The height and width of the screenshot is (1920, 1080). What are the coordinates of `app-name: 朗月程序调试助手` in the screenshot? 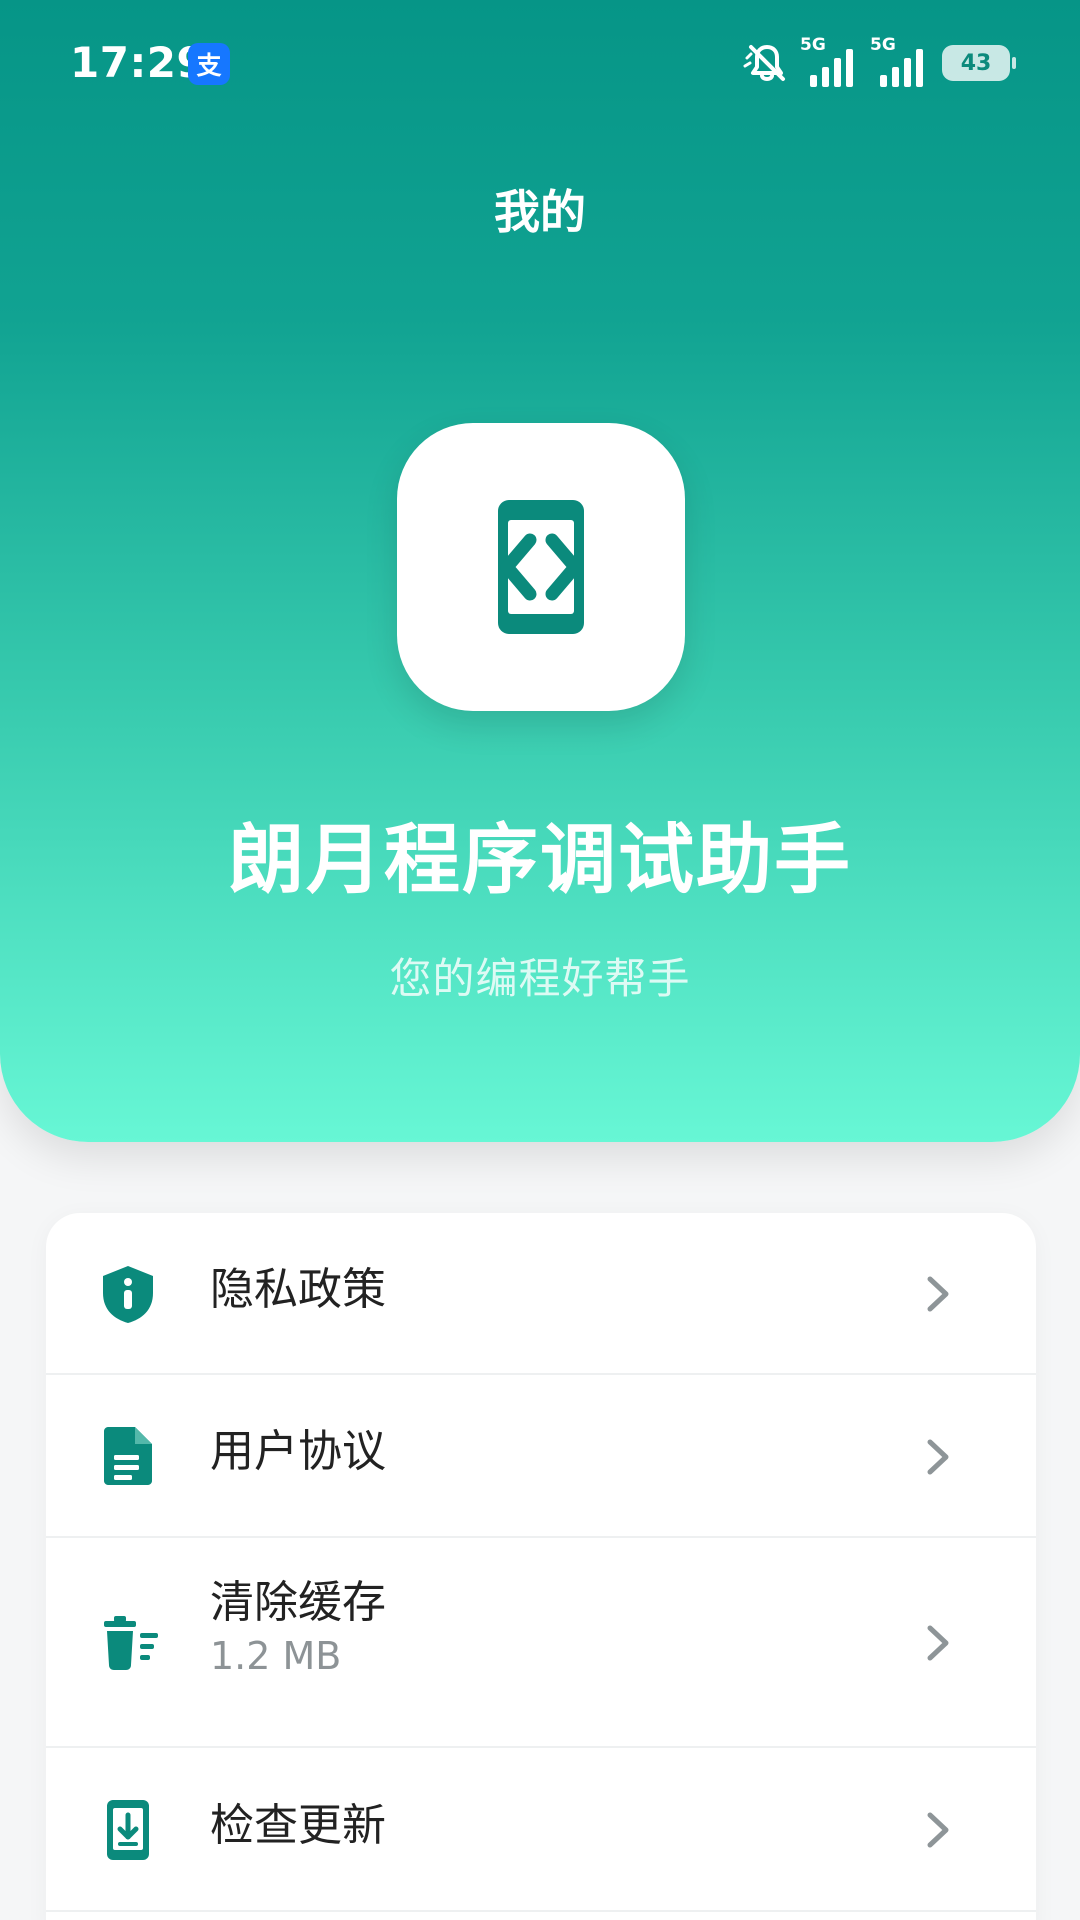 It's located at (540, 859).